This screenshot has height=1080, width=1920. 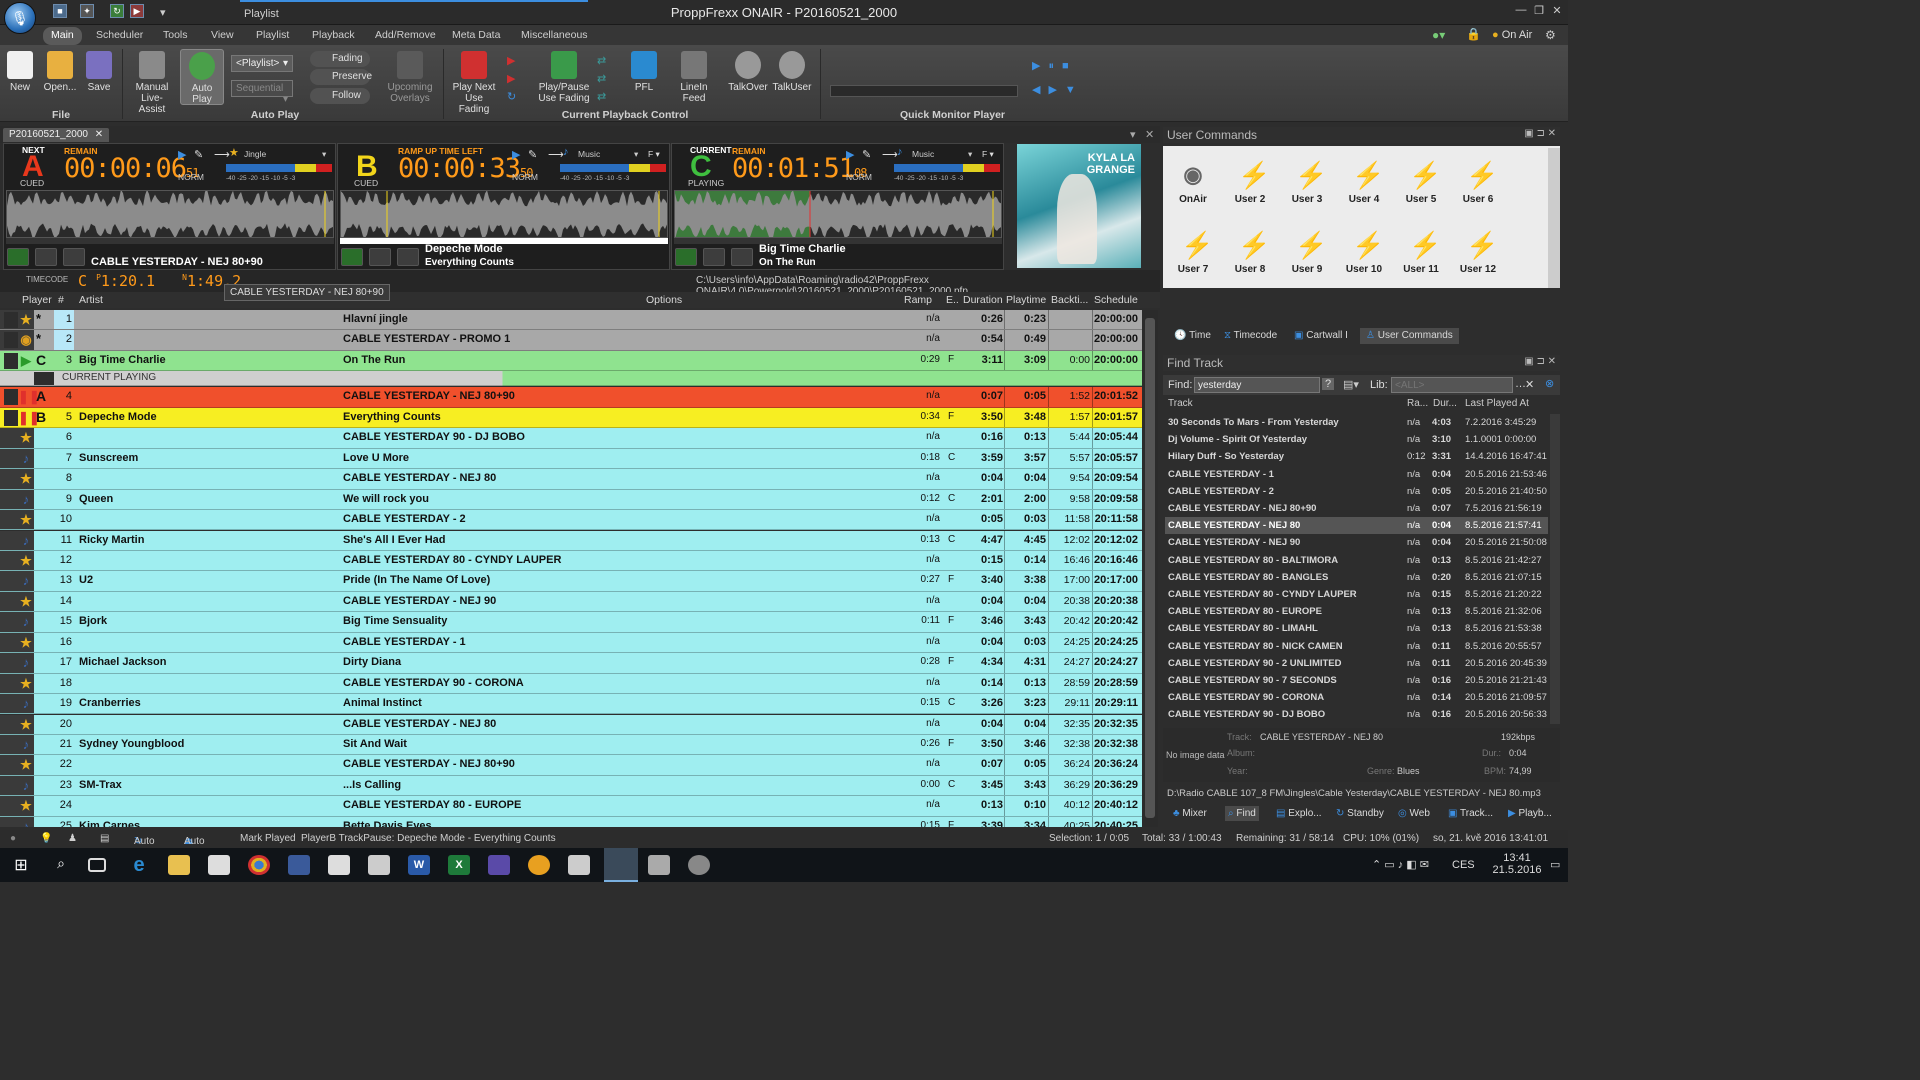 What do you see at coordinates (170, 241) in the screenshot?
I see `deck-position-bar` at bounding box center [170, 241].